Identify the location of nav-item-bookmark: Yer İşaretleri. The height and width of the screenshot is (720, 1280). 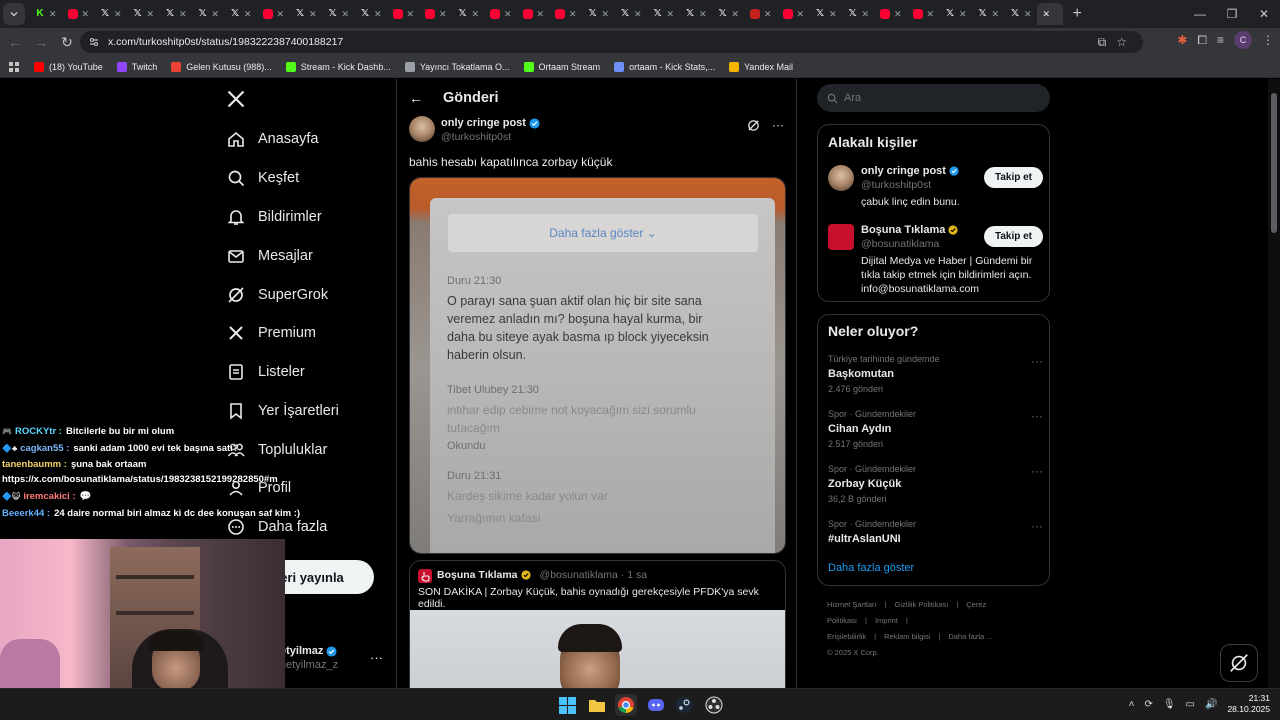
(282, 411).